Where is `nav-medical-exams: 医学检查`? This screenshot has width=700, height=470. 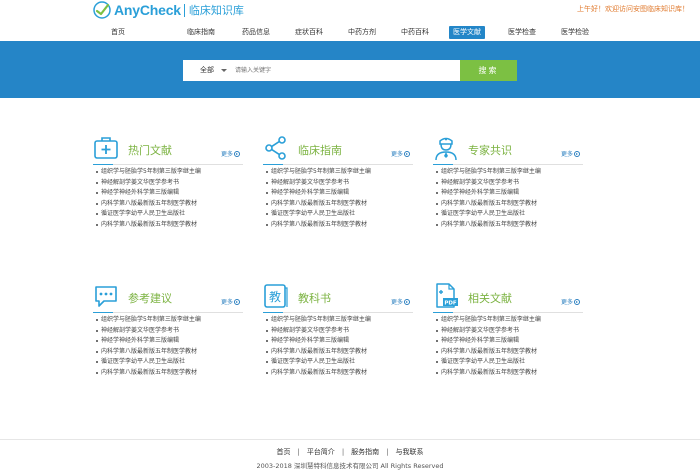 nav-medical-exams: 医学检查 is located at coordinates (522, 32).